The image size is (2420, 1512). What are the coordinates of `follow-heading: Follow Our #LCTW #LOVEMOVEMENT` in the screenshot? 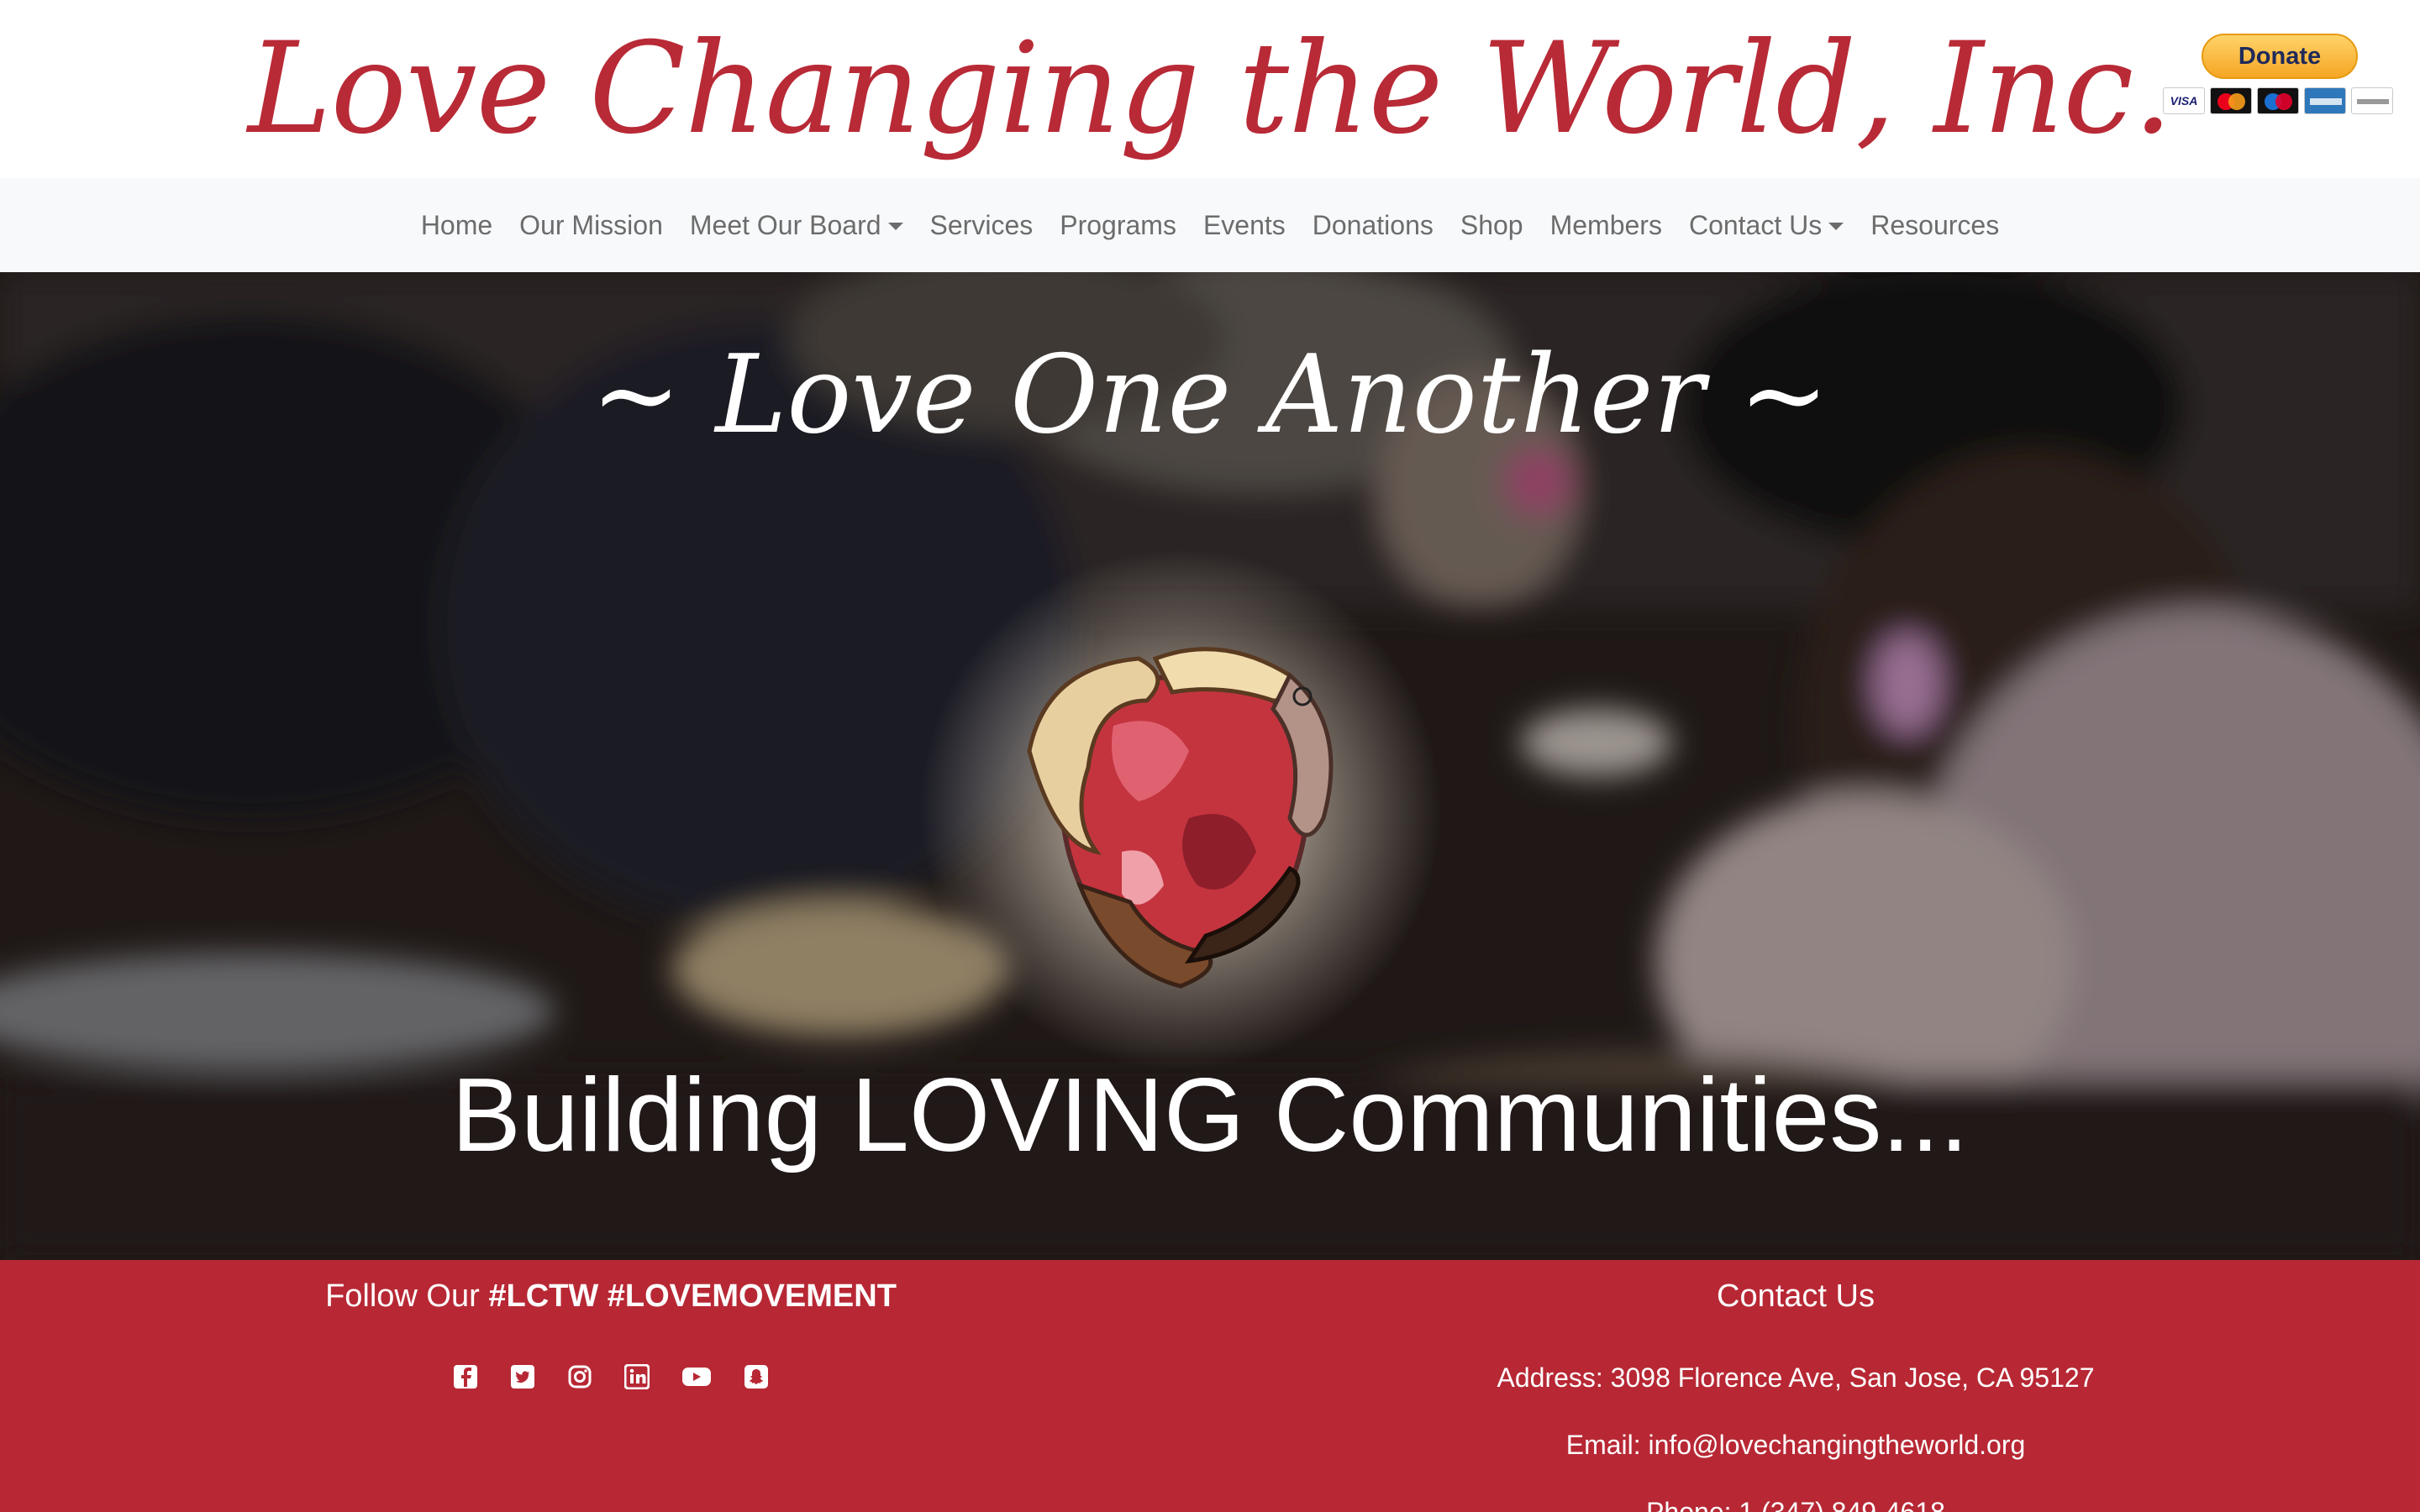 It's located at (611, 1296).